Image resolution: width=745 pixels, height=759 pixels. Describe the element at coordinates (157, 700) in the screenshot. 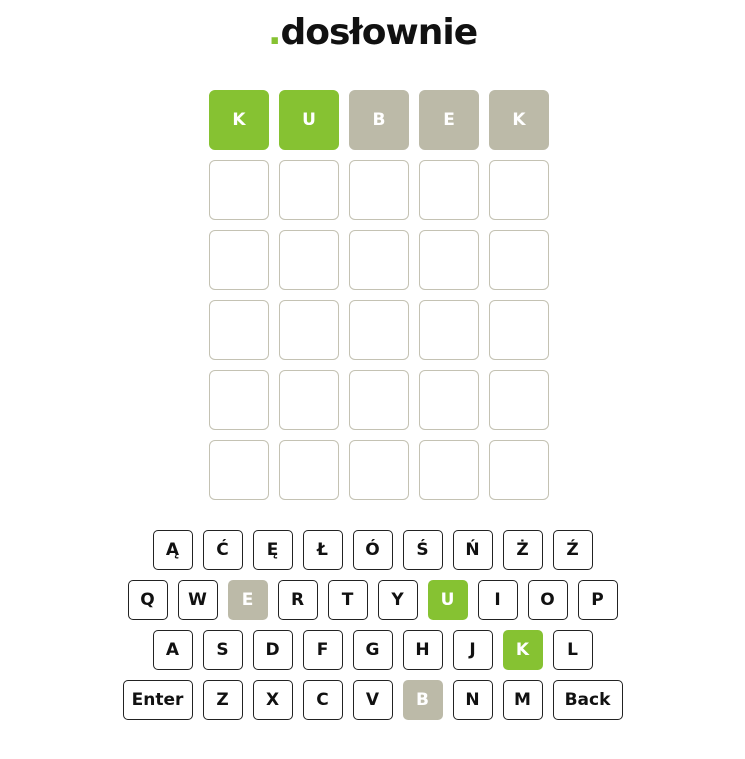

I see `enter-key: Enter` at that location.